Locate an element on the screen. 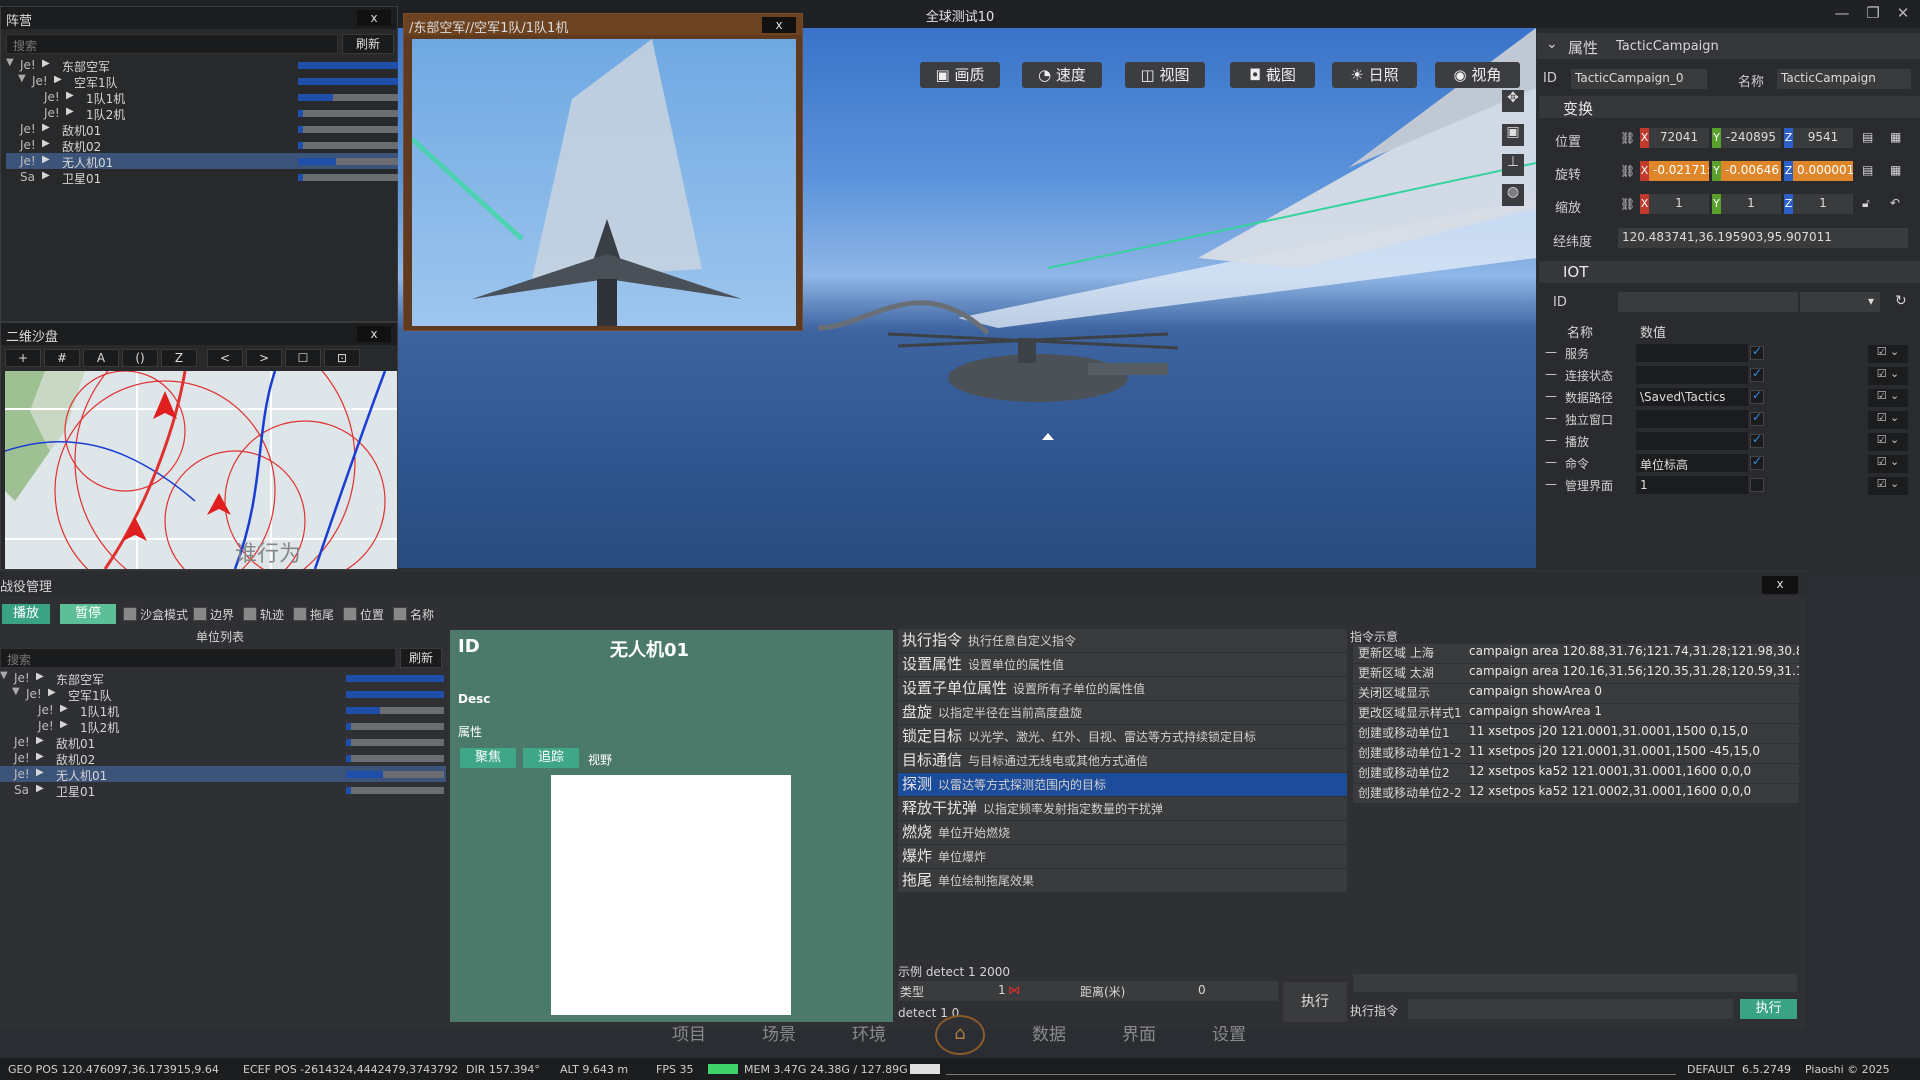 The width and height of the screenshot is (1920, 1080). sandbox-tool-button: Z is located at coordinates (179, 358).